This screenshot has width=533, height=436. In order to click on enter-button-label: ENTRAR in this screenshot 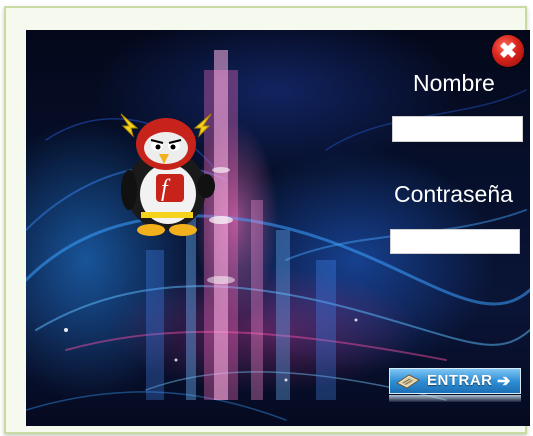, I will do `click(460, 380)`.